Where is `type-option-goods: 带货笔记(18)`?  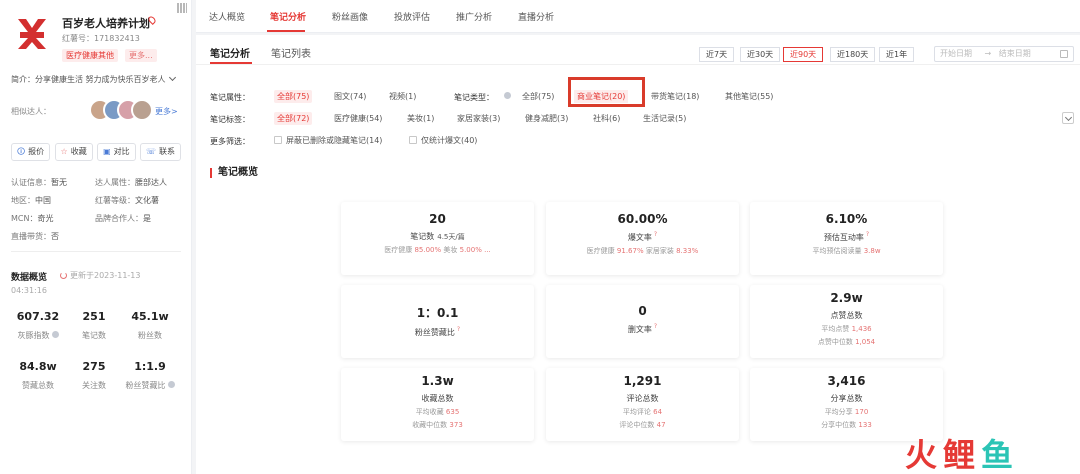 type-option-goods: 带货笔记(18) is located at coordinates (675, 96).